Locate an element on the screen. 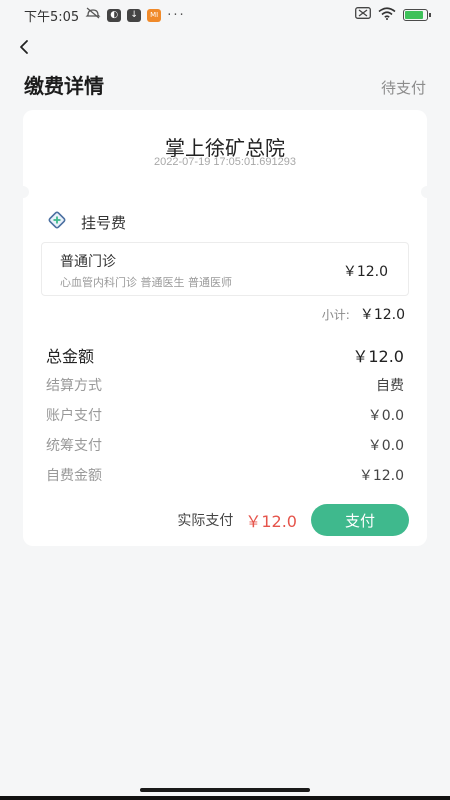 The height and width of the screenshot is (800, 450). subtotal-label: 小计: is located at coordinates (335, 315).